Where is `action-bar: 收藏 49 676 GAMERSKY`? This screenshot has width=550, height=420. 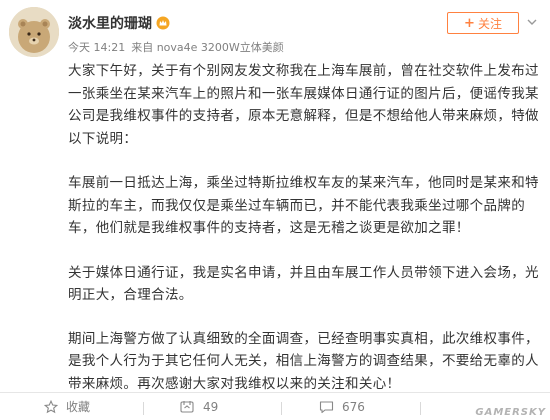 action-bar: 收藏 49 676 GAMERSKY is located at coordinates (275, 406).